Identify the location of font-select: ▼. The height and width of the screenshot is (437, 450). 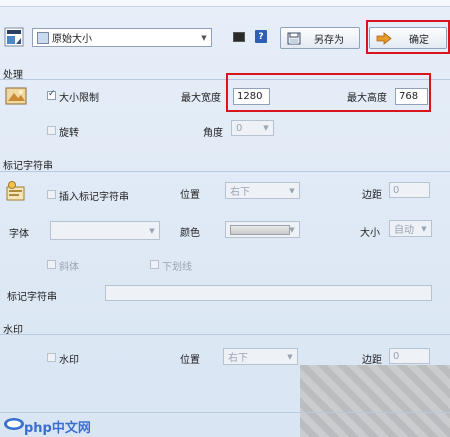
(105, 230).